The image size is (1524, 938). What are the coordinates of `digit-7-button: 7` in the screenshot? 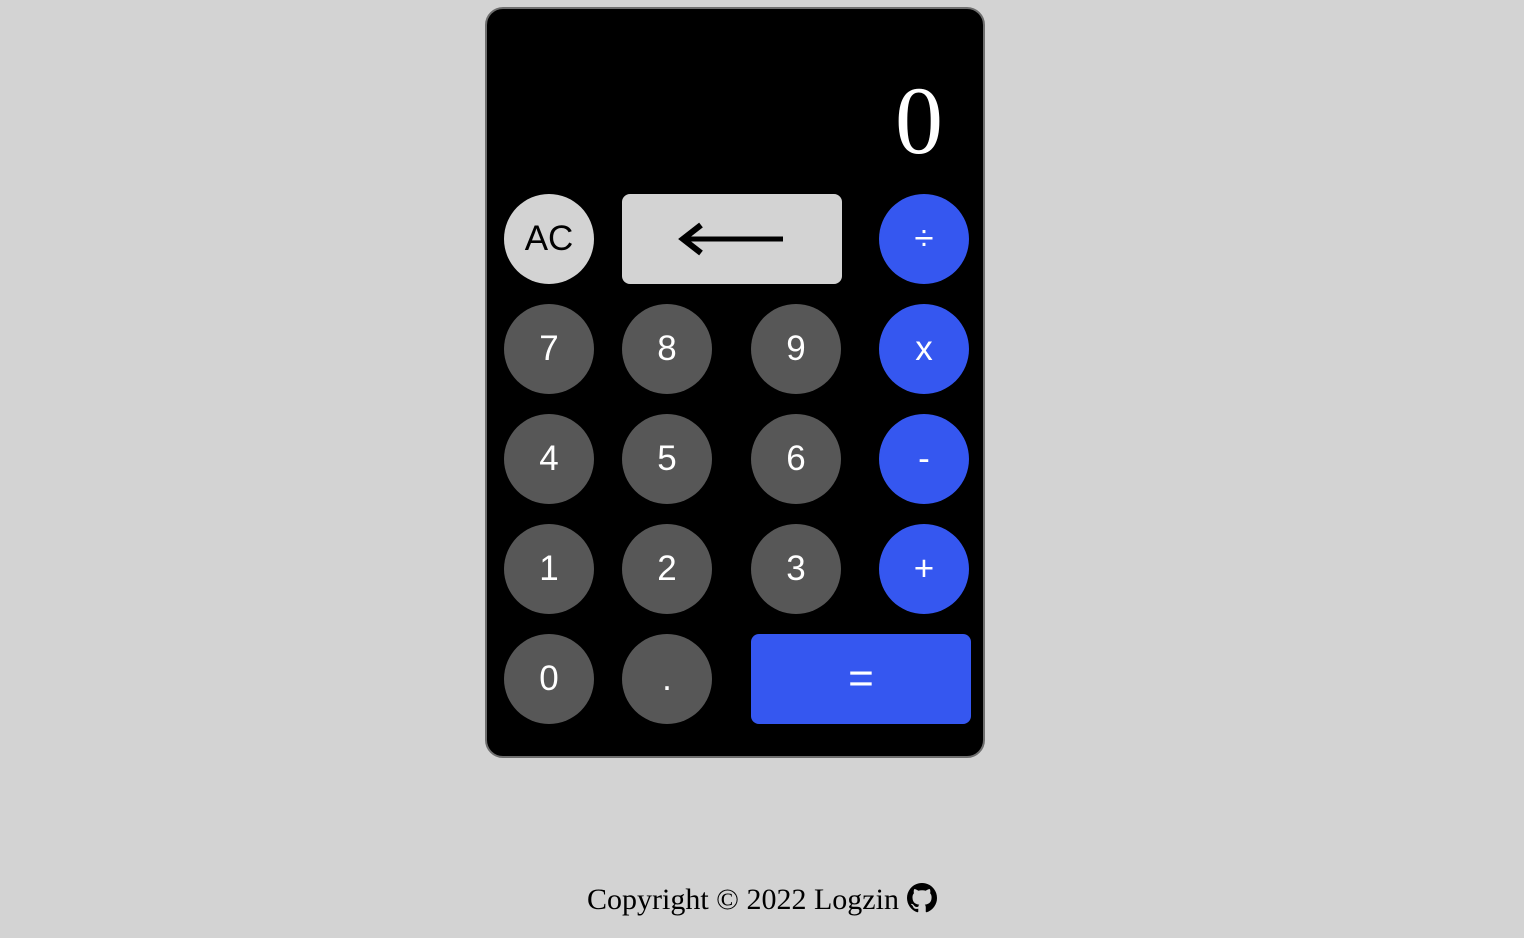 It's located at (549, 349).